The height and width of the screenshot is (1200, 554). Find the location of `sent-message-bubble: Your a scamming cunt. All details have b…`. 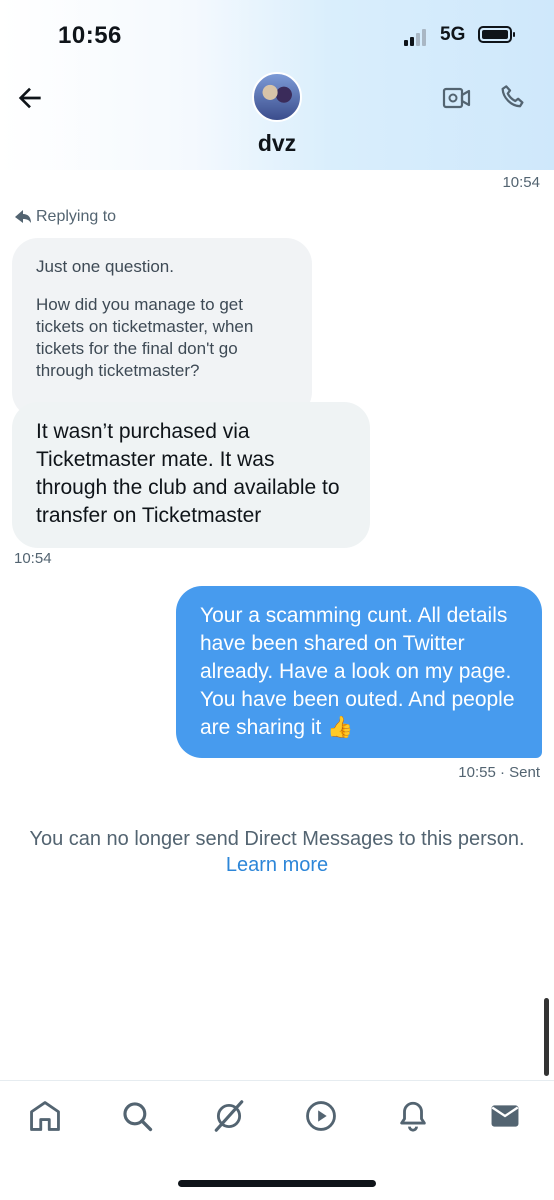

sent-message-bubble: Your a scamming cunt. All details have b… is located at coordinates (359, 672).